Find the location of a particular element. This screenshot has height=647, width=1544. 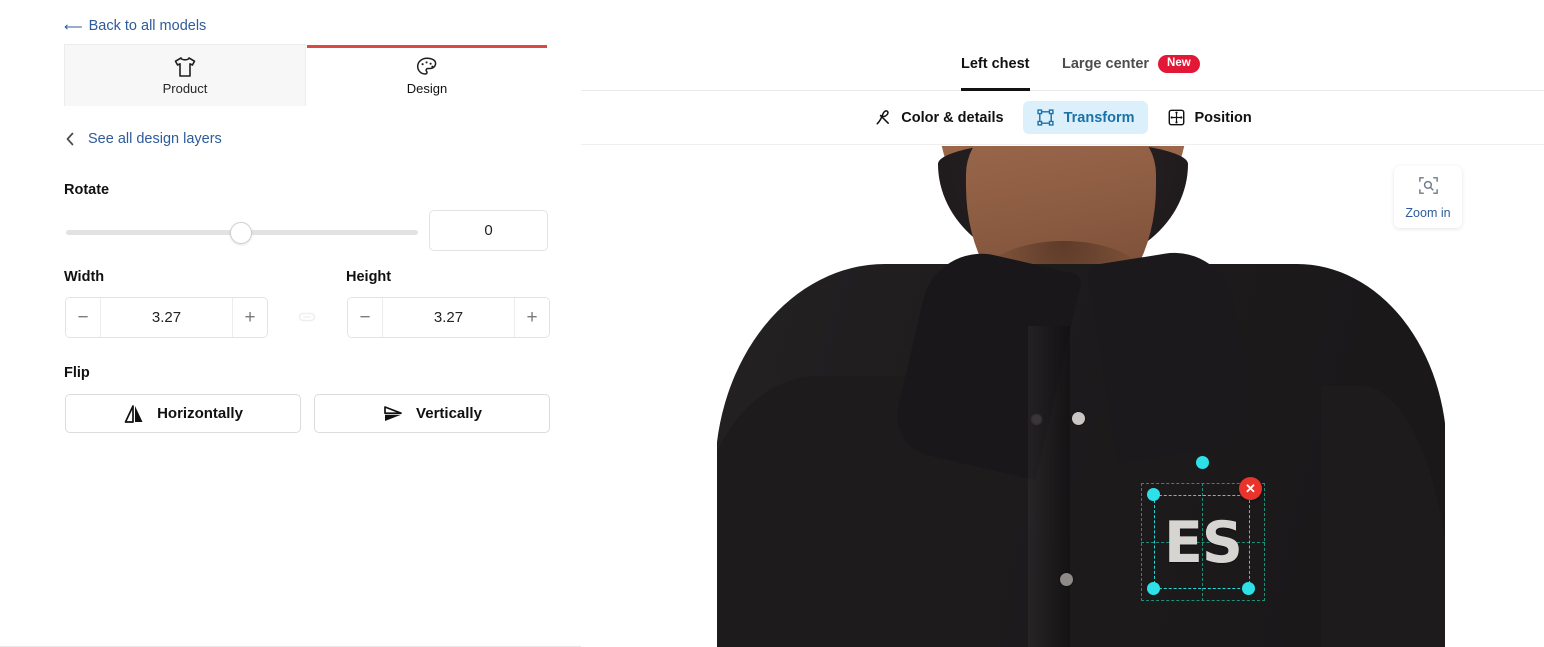

flip-section-label: Flip is located at coordinates (77, 373).